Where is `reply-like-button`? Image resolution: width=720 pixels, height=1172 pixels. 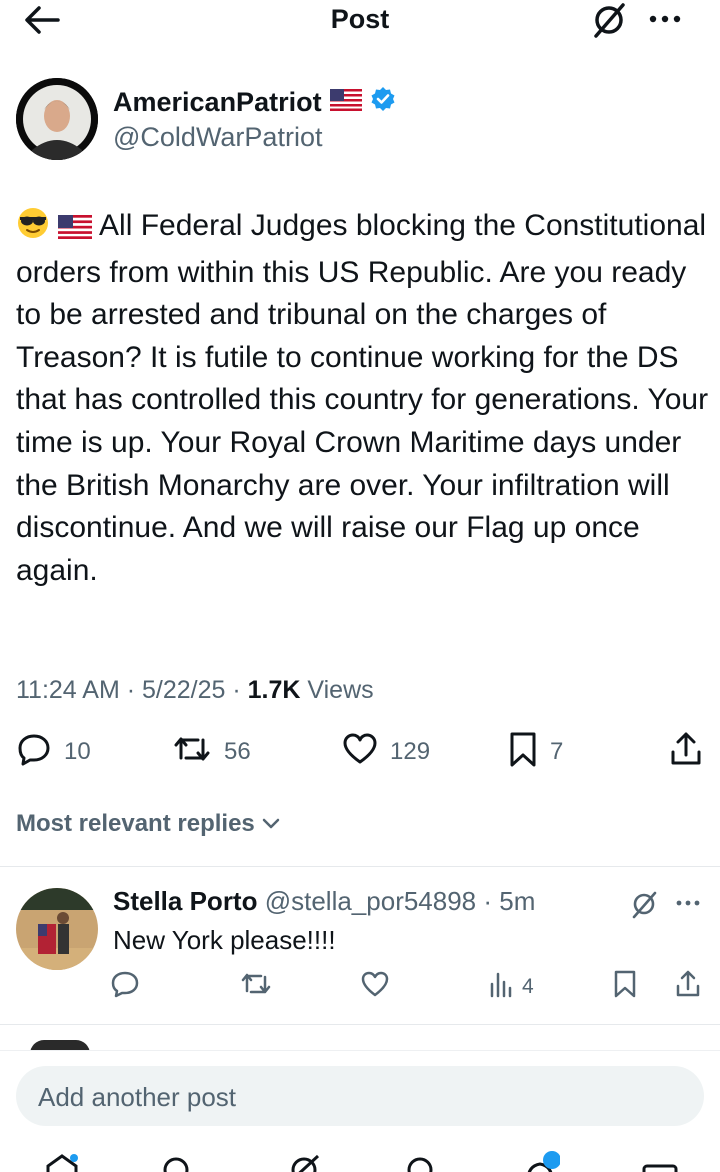
reply-like-button is located at coordinates (375, 987).